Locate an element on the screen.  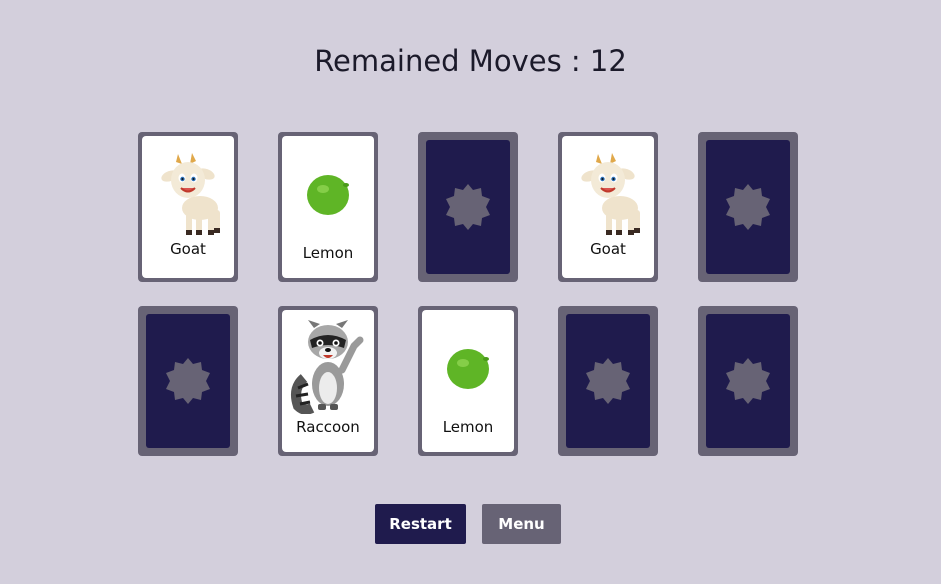
card-label: Raccoon is located at coordinates (328, 427).